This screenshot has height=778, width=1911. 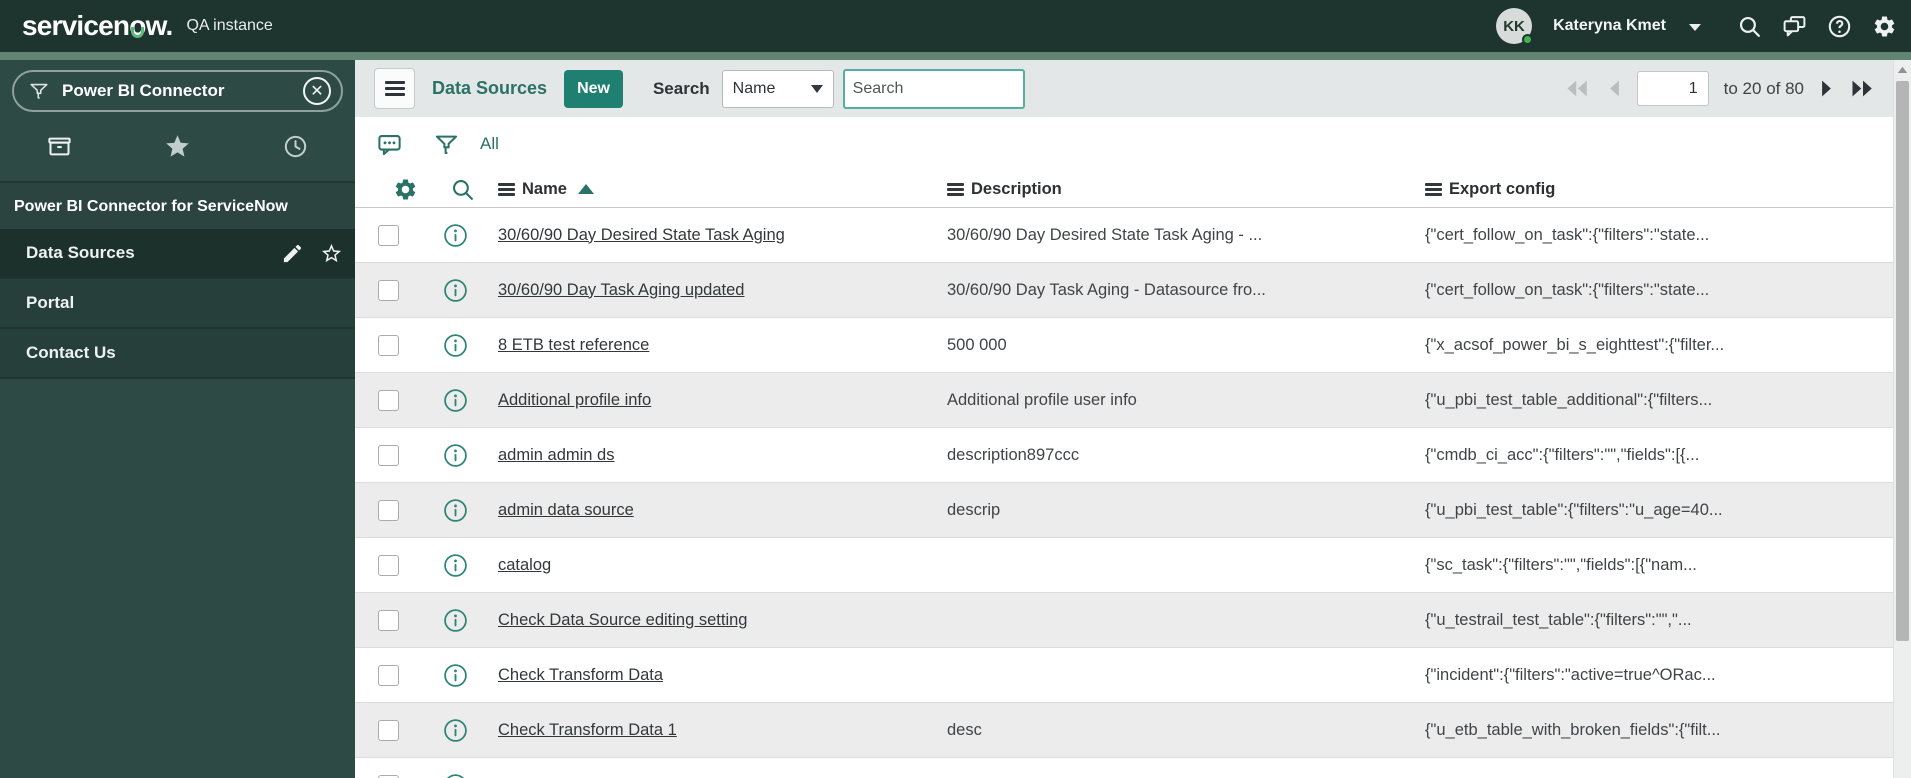 I want to click on vertical-scrollbar, so click(x=1902, y=419).